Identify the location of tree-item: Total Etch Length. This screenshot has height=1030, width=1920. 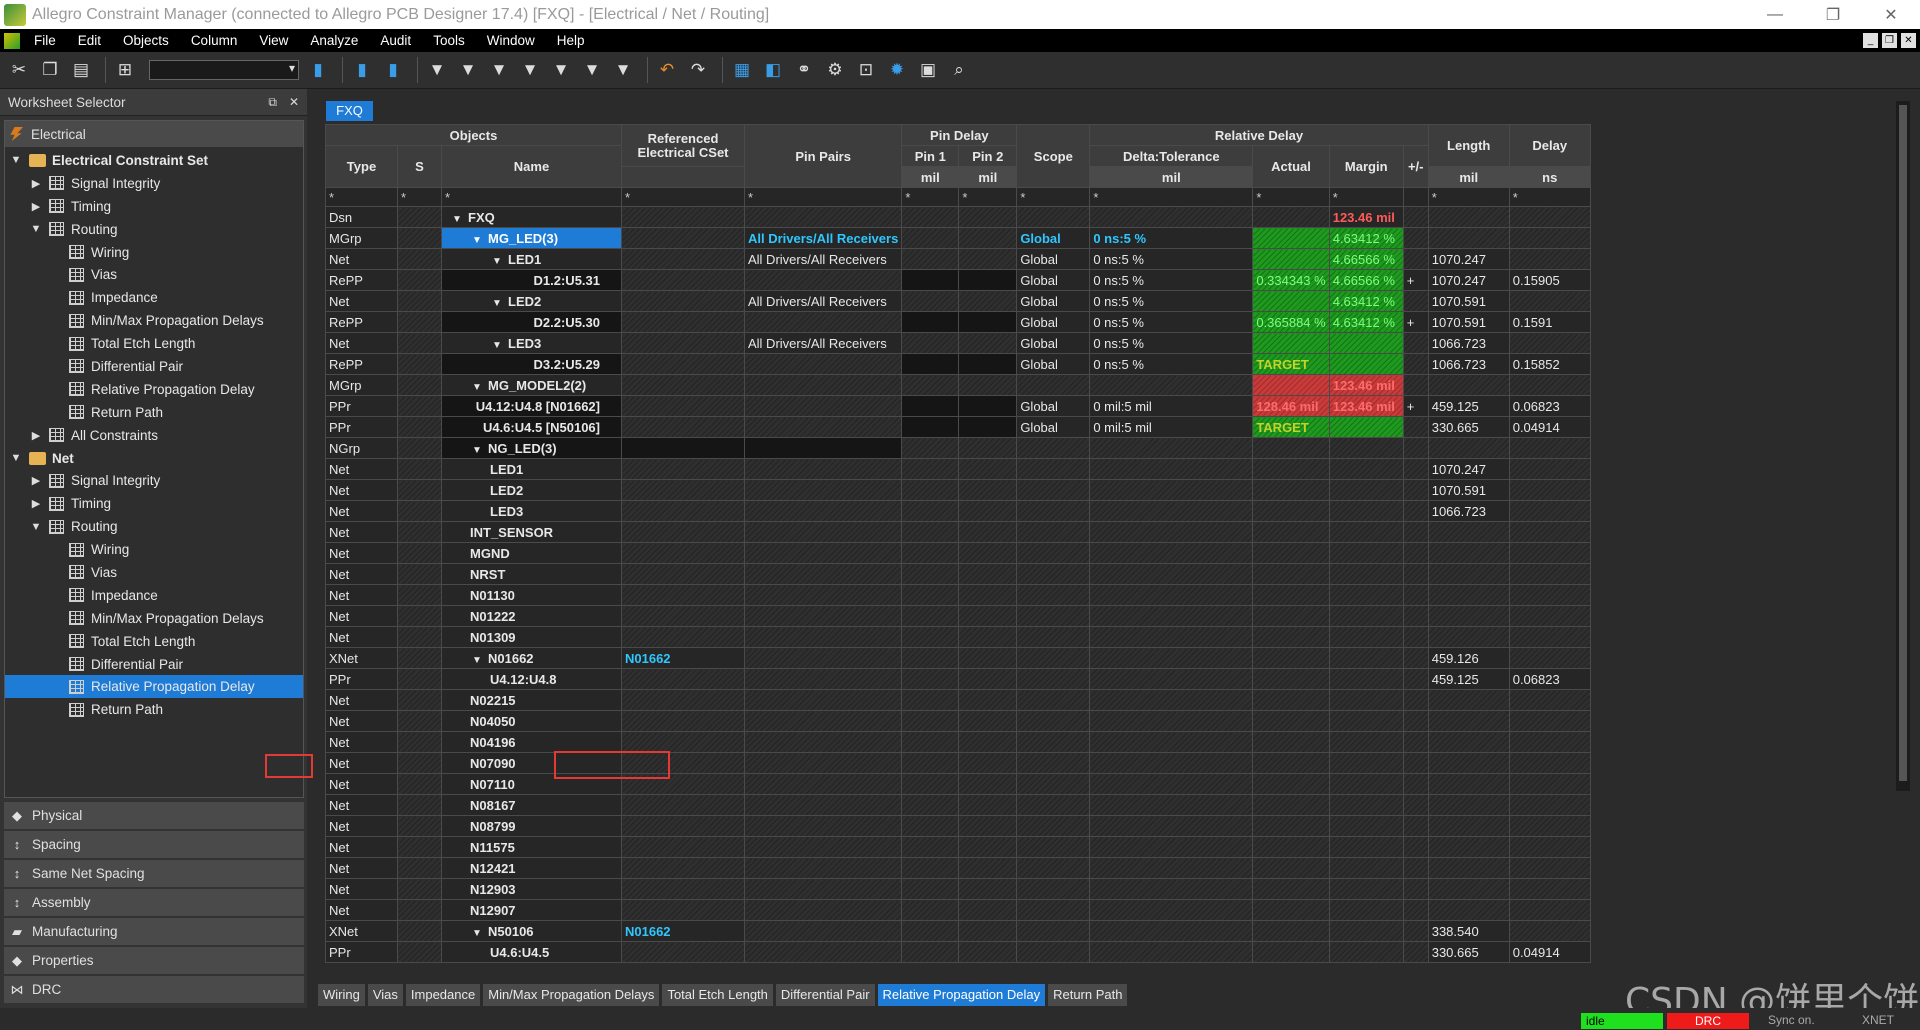
(154, 343).